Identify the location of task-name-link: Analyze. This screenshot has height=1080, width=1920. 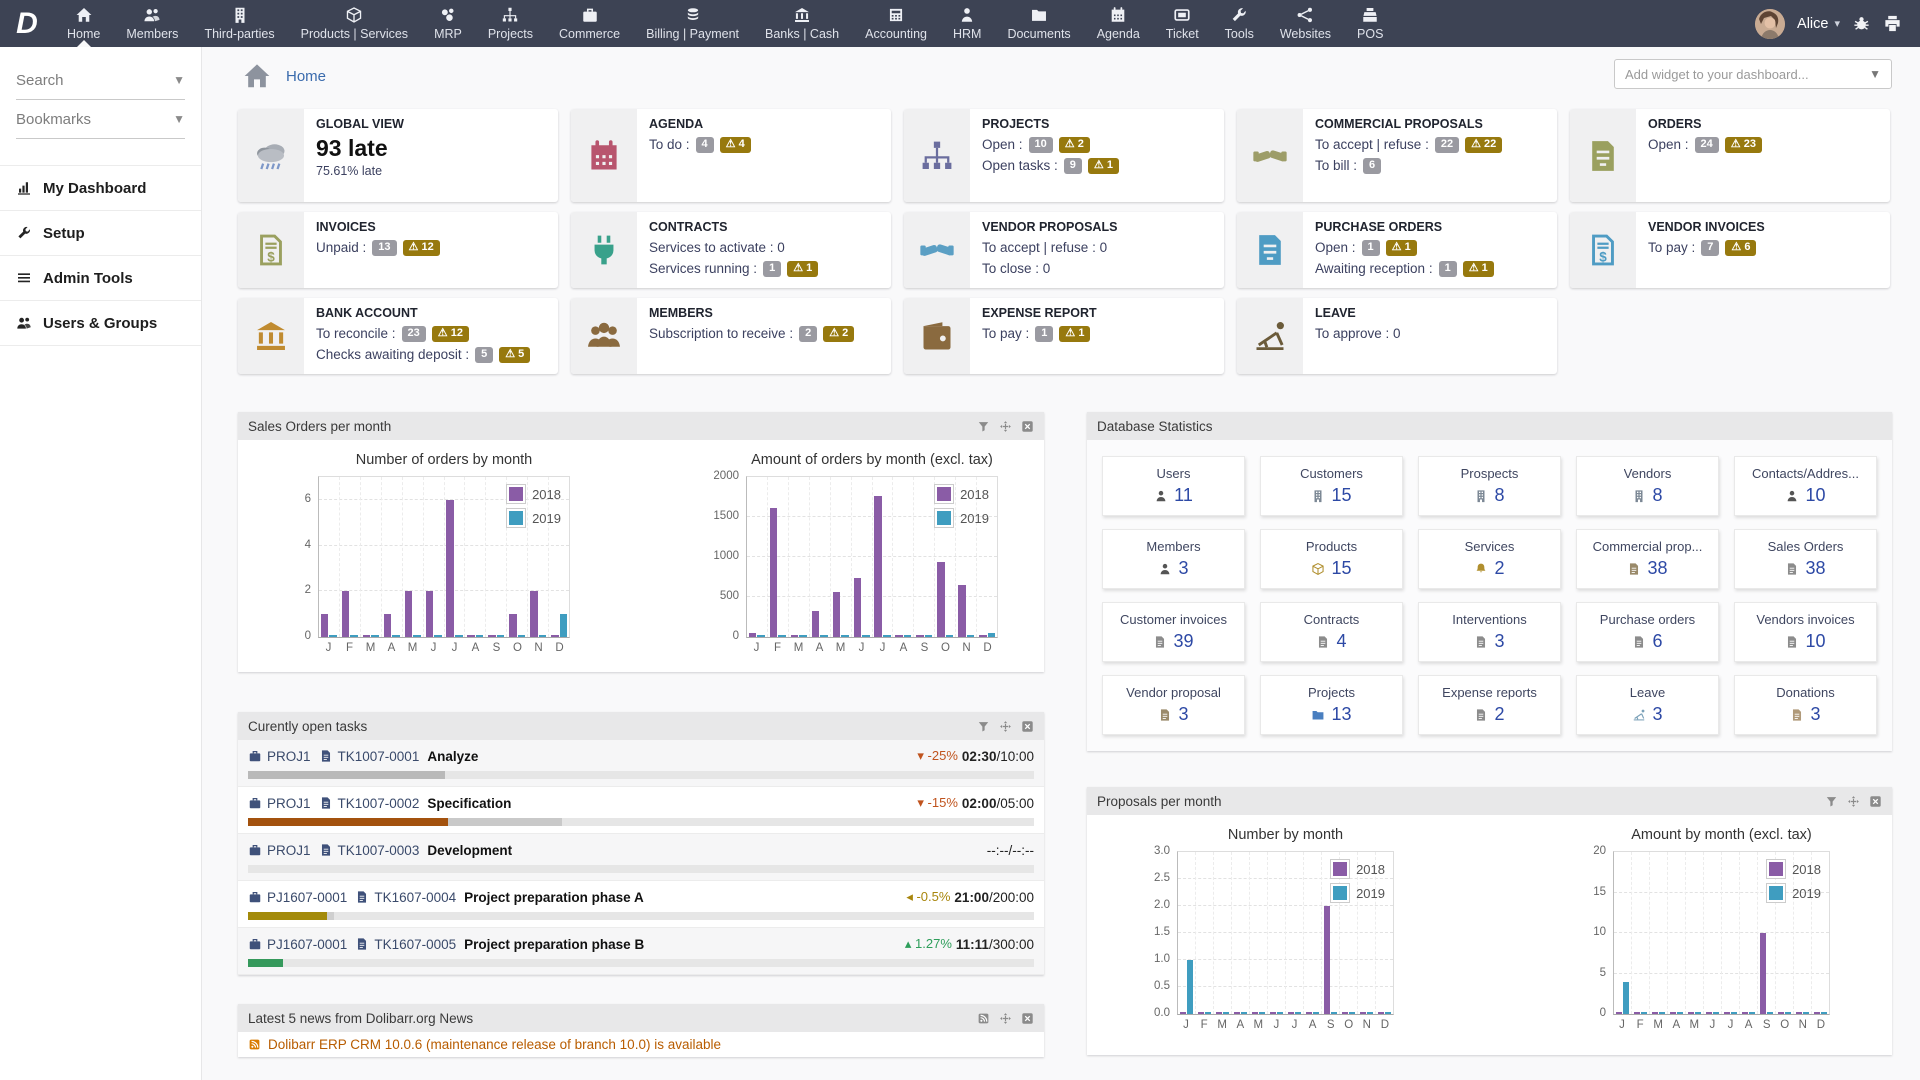
(452, 756).